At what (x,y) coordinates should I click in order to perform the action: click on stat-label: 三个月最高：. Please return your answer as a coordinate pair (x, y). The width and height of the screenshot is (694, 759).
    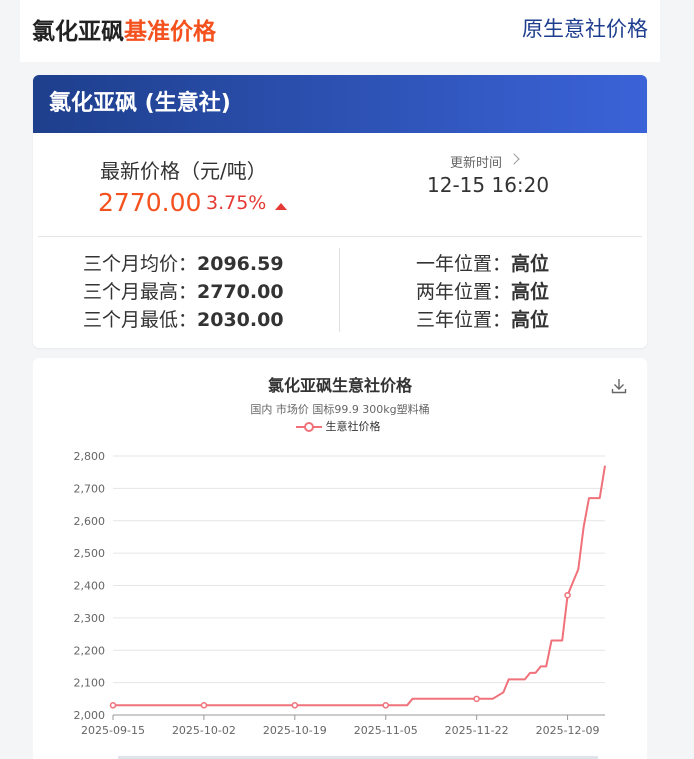
    Looking at the image, I should click on (140, 292).